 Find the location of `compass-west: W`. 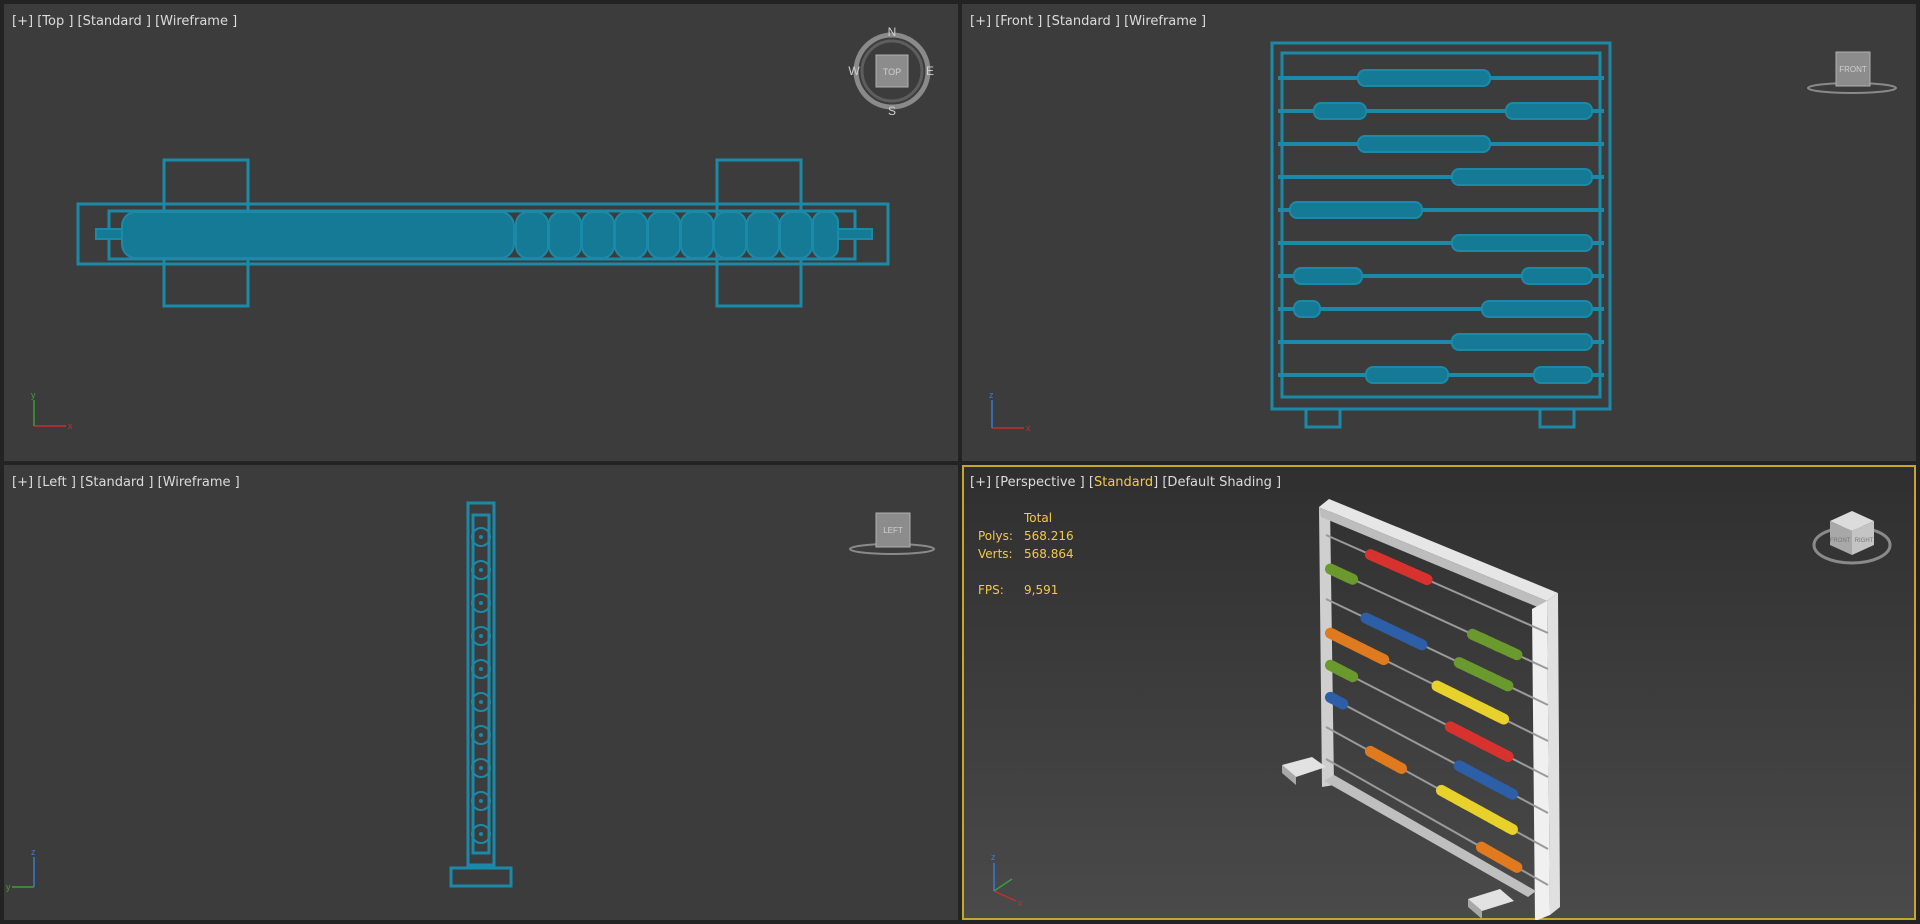

compass-west: W is located at coordinates (854, 71).